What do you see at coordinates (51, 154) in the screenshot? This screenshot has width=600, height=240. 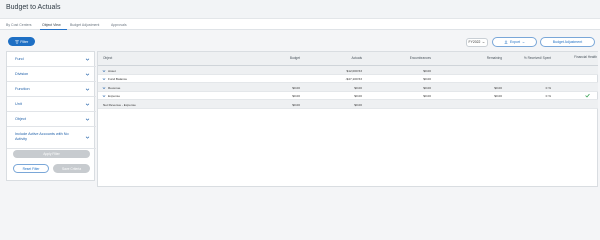 I see `apply-filter-button: Apply Filter` at bounding box center [51, 154].